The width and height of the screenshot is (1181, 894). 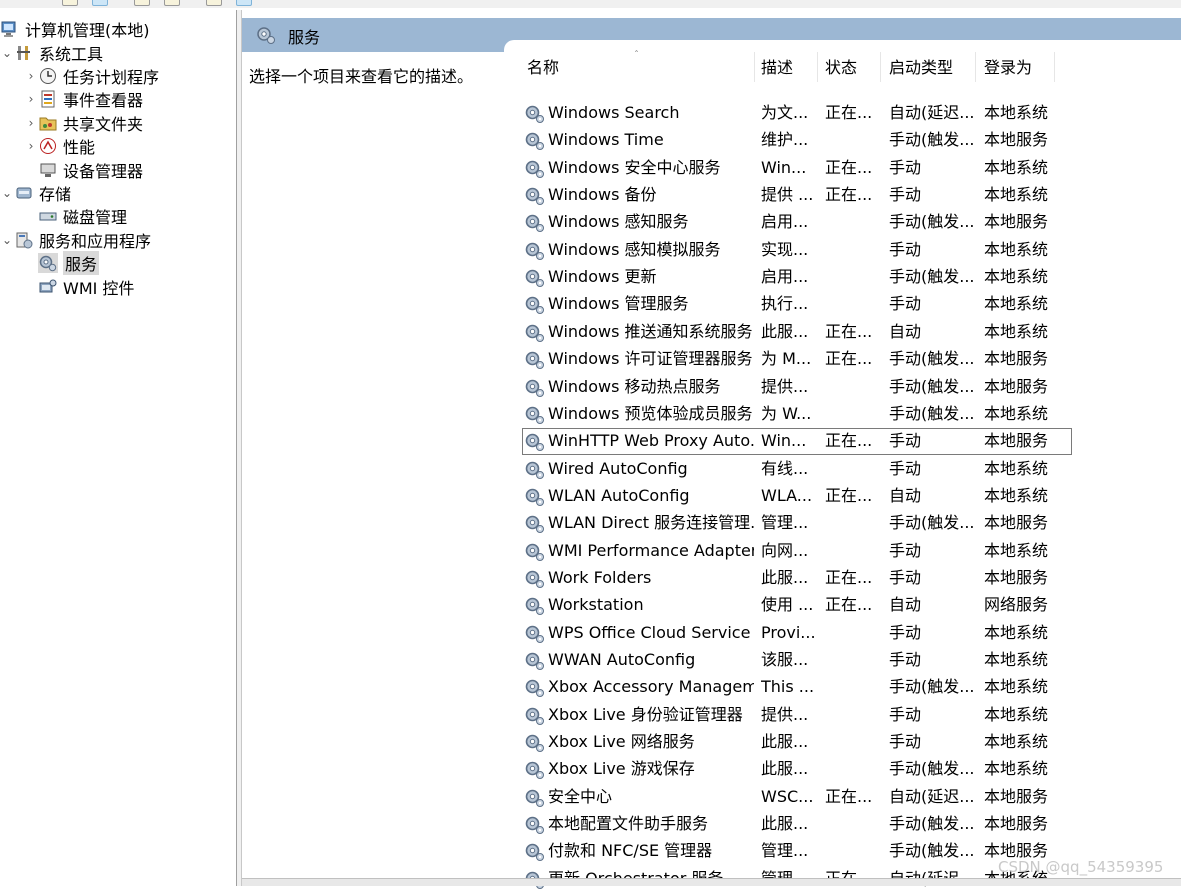 I want to click on service-row: Windows Search 为文... 正在... 自动(延迟... 本地系统, so click(x=797, y=113).